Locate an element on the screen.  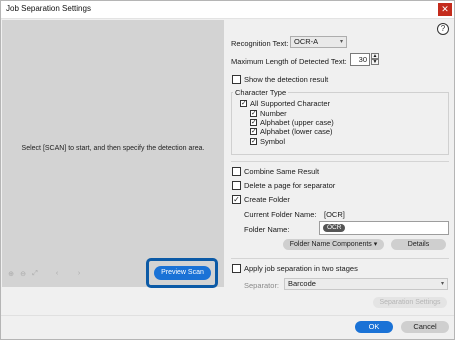
cancel-button: Cancel is located at coordinates (425, 327).